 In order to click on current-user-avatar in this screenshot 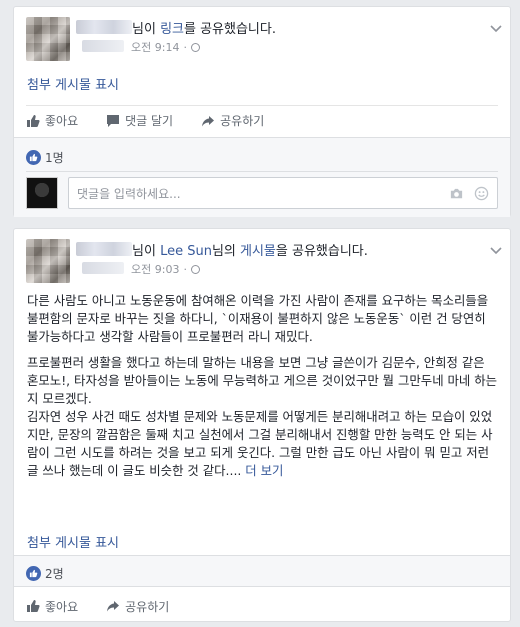, I will do `click(42, 193)`.